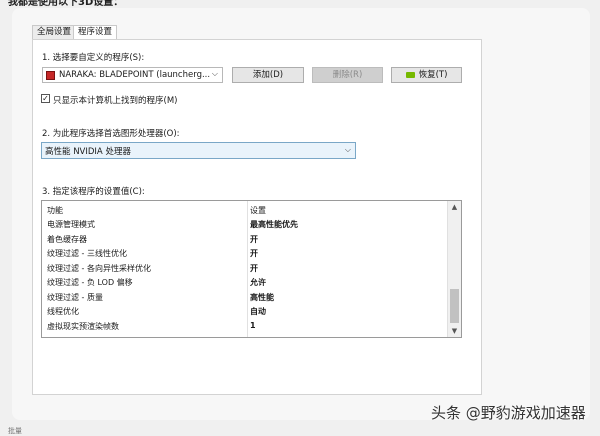 Image resolution: width=600 pixels, height=436 pixels. Describe the element at coordinates (245, 253) in the screenshot. I see `table-row: 纹理过滤 - 三线性优化 开` at that location.